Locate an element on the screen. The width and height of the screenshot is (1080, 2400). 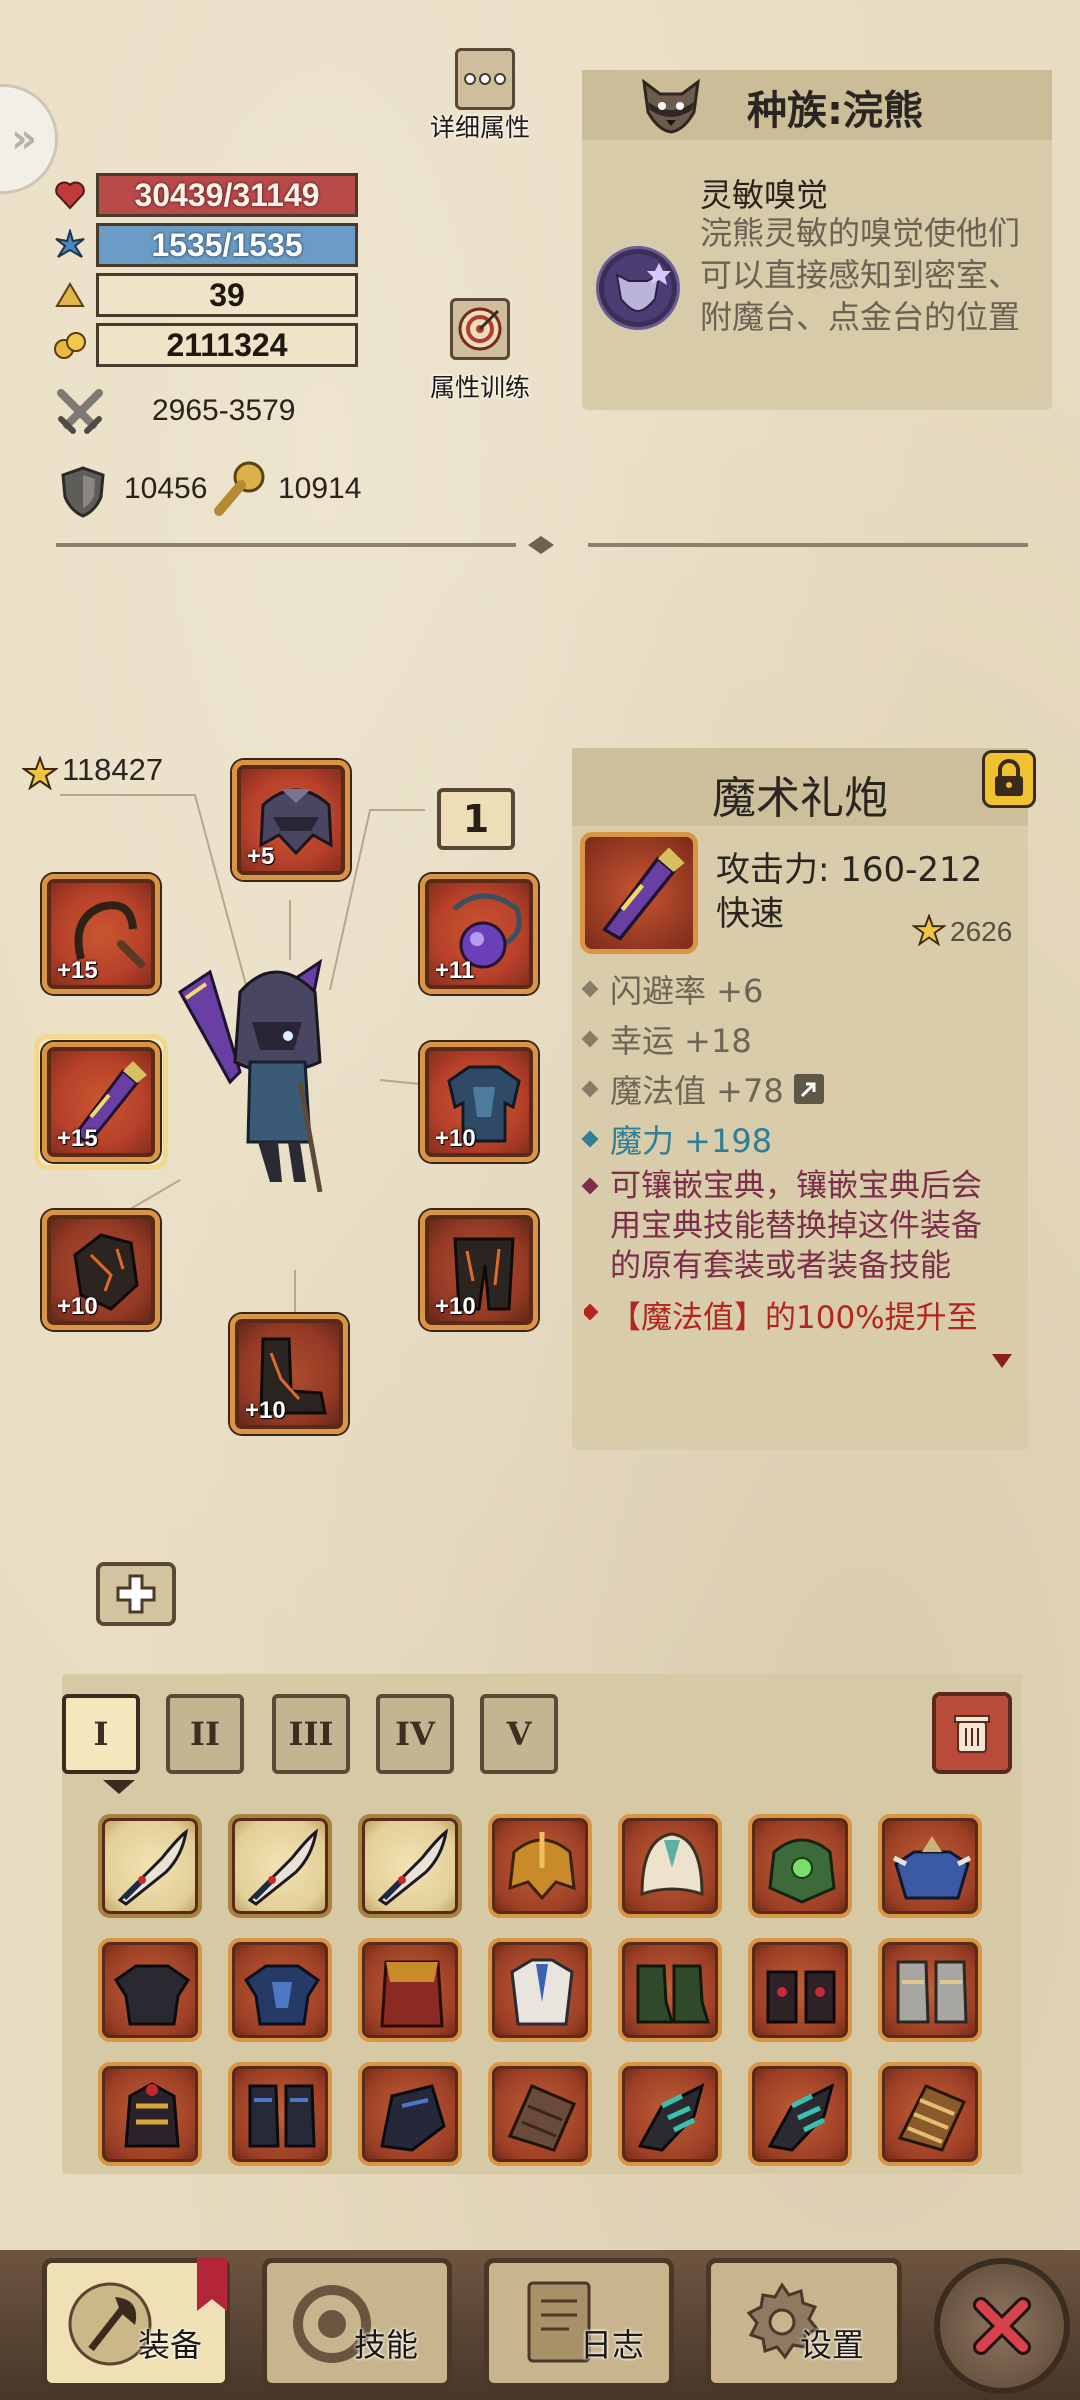
inventory-item-silver-boots is located at coordinates (930, 1990).